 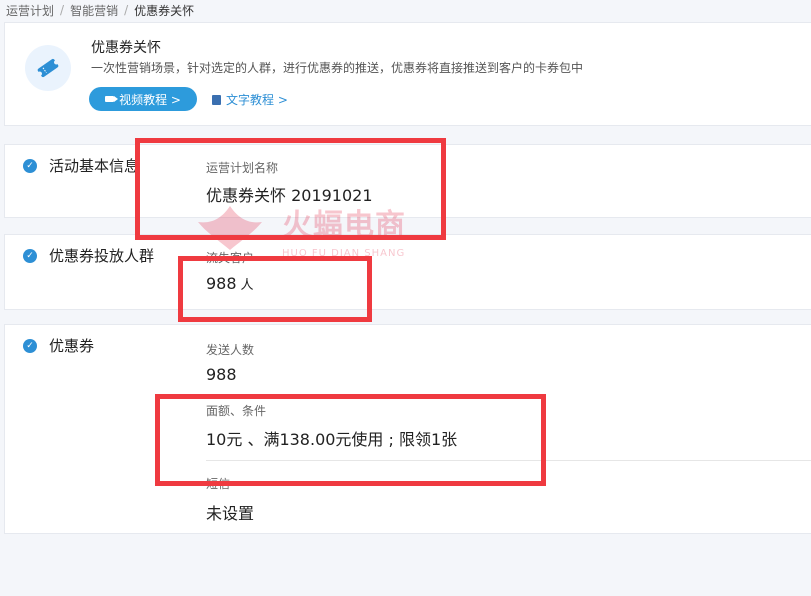 What do you see at coordinates (72, 346) in the screenshot?
I see `section-title: 优惠券` at bounding box center [72, 346].